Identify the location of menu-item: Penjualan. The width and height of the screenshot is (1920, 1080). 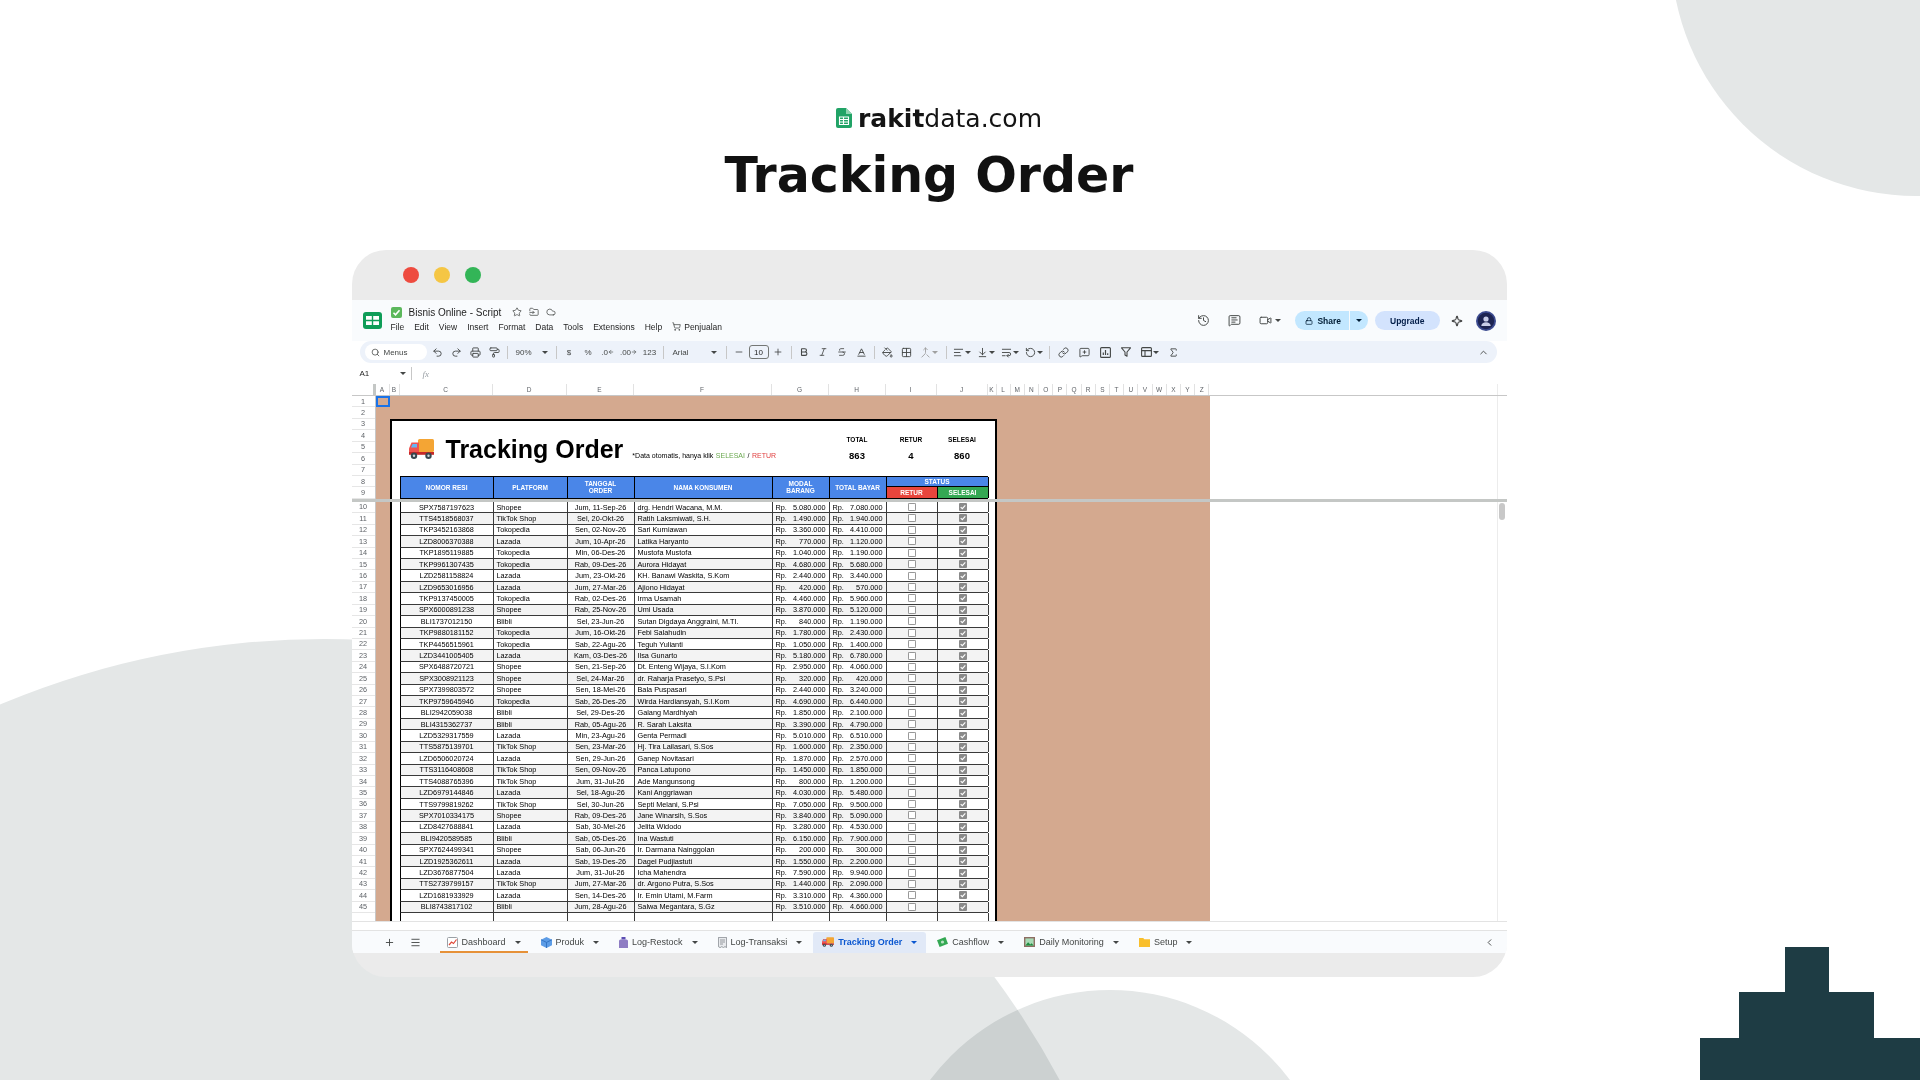
(697, 326).